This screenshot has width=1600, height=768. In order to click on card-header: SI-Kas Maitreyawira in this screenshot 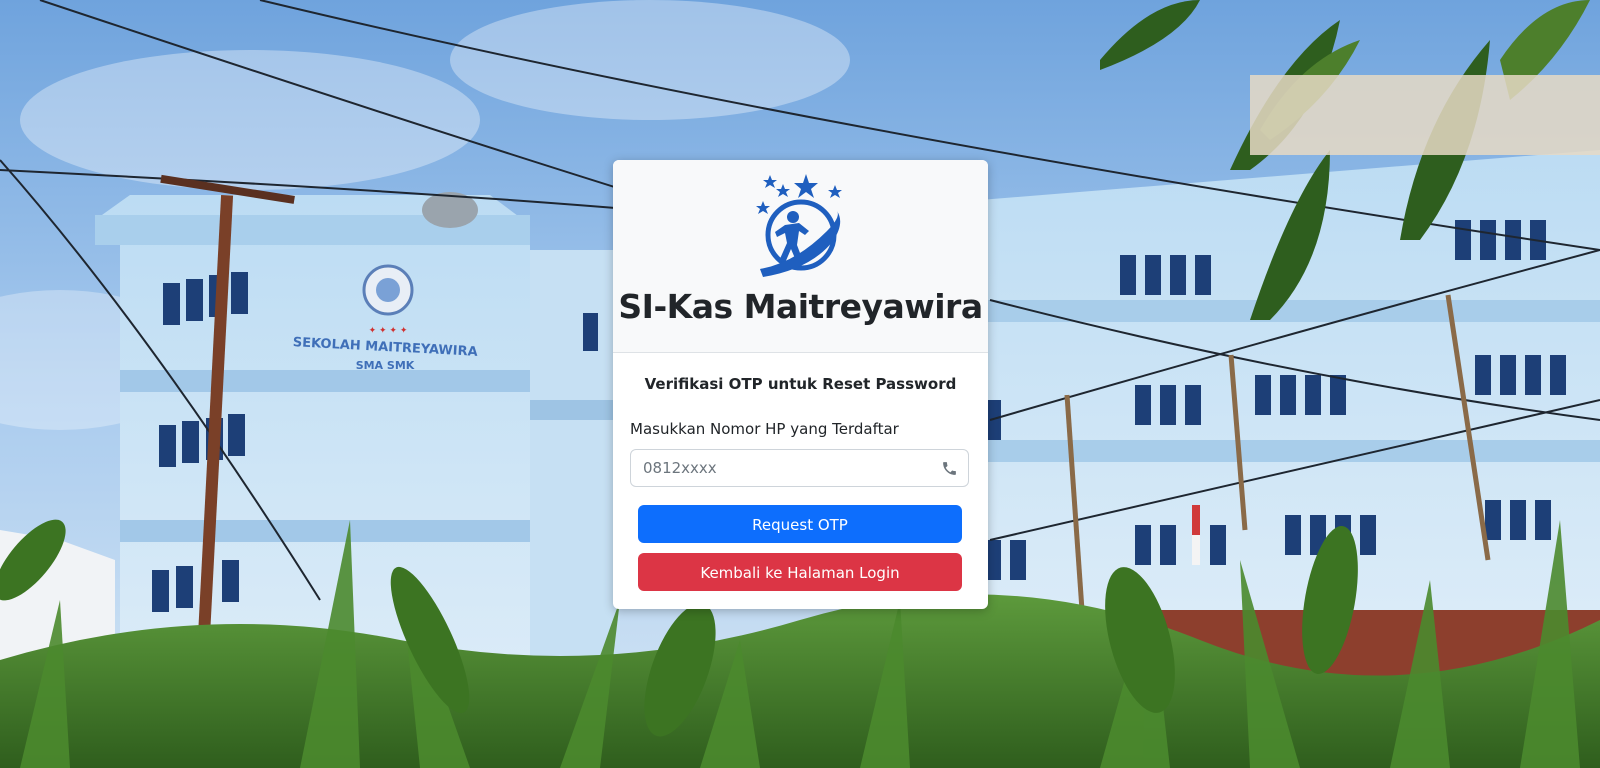, I will do `click(800, 256)`.